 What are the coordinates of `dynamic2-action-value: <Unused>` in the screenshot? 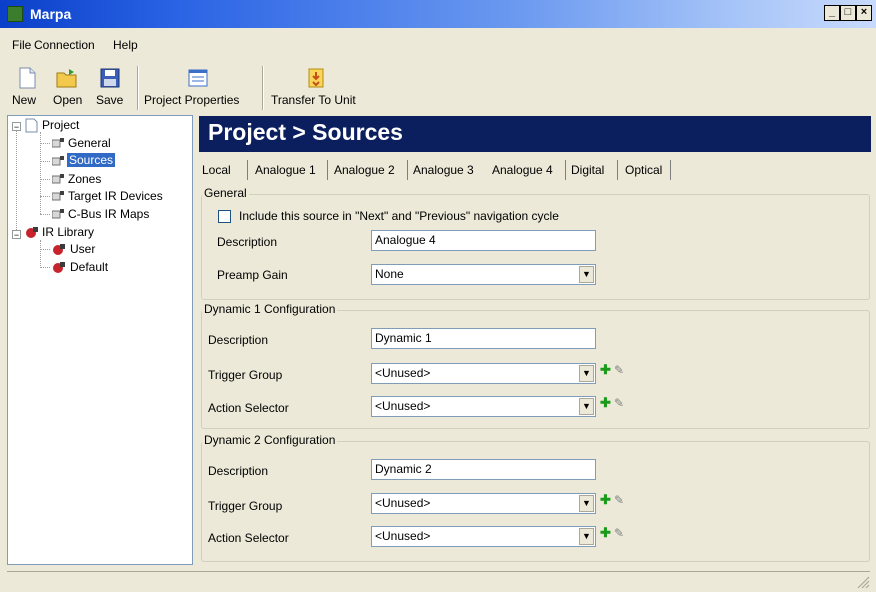 It's located at (403, 536).